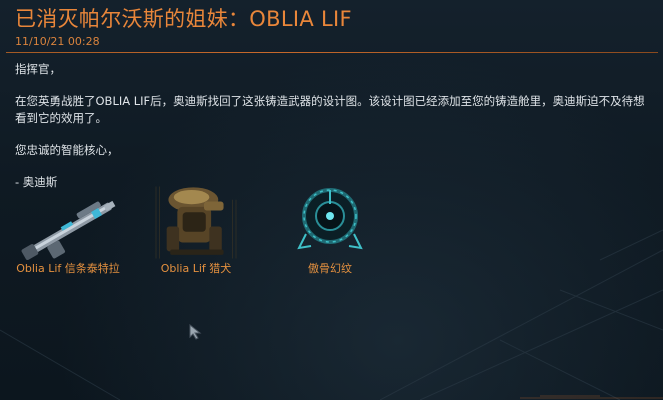  Describe the element at coordinates (330, 219) in the screenshot. I see `glyph-sigil-icon` at that location.